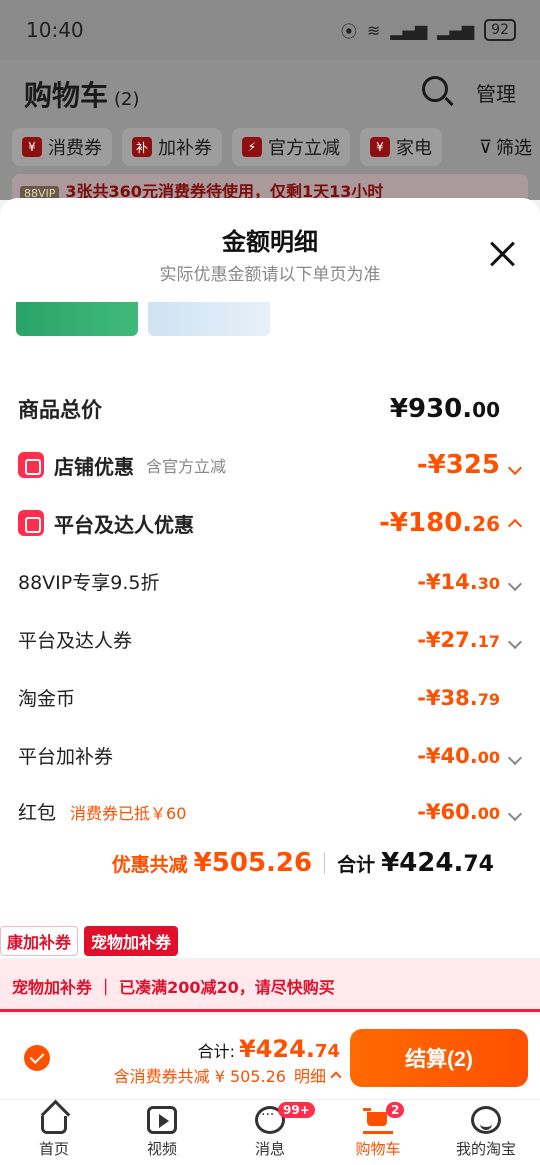  What do you see at coordinates (309, 1076) in the screenshot?
I see `detail-label: 明细` at bounding box center [309, 1076].